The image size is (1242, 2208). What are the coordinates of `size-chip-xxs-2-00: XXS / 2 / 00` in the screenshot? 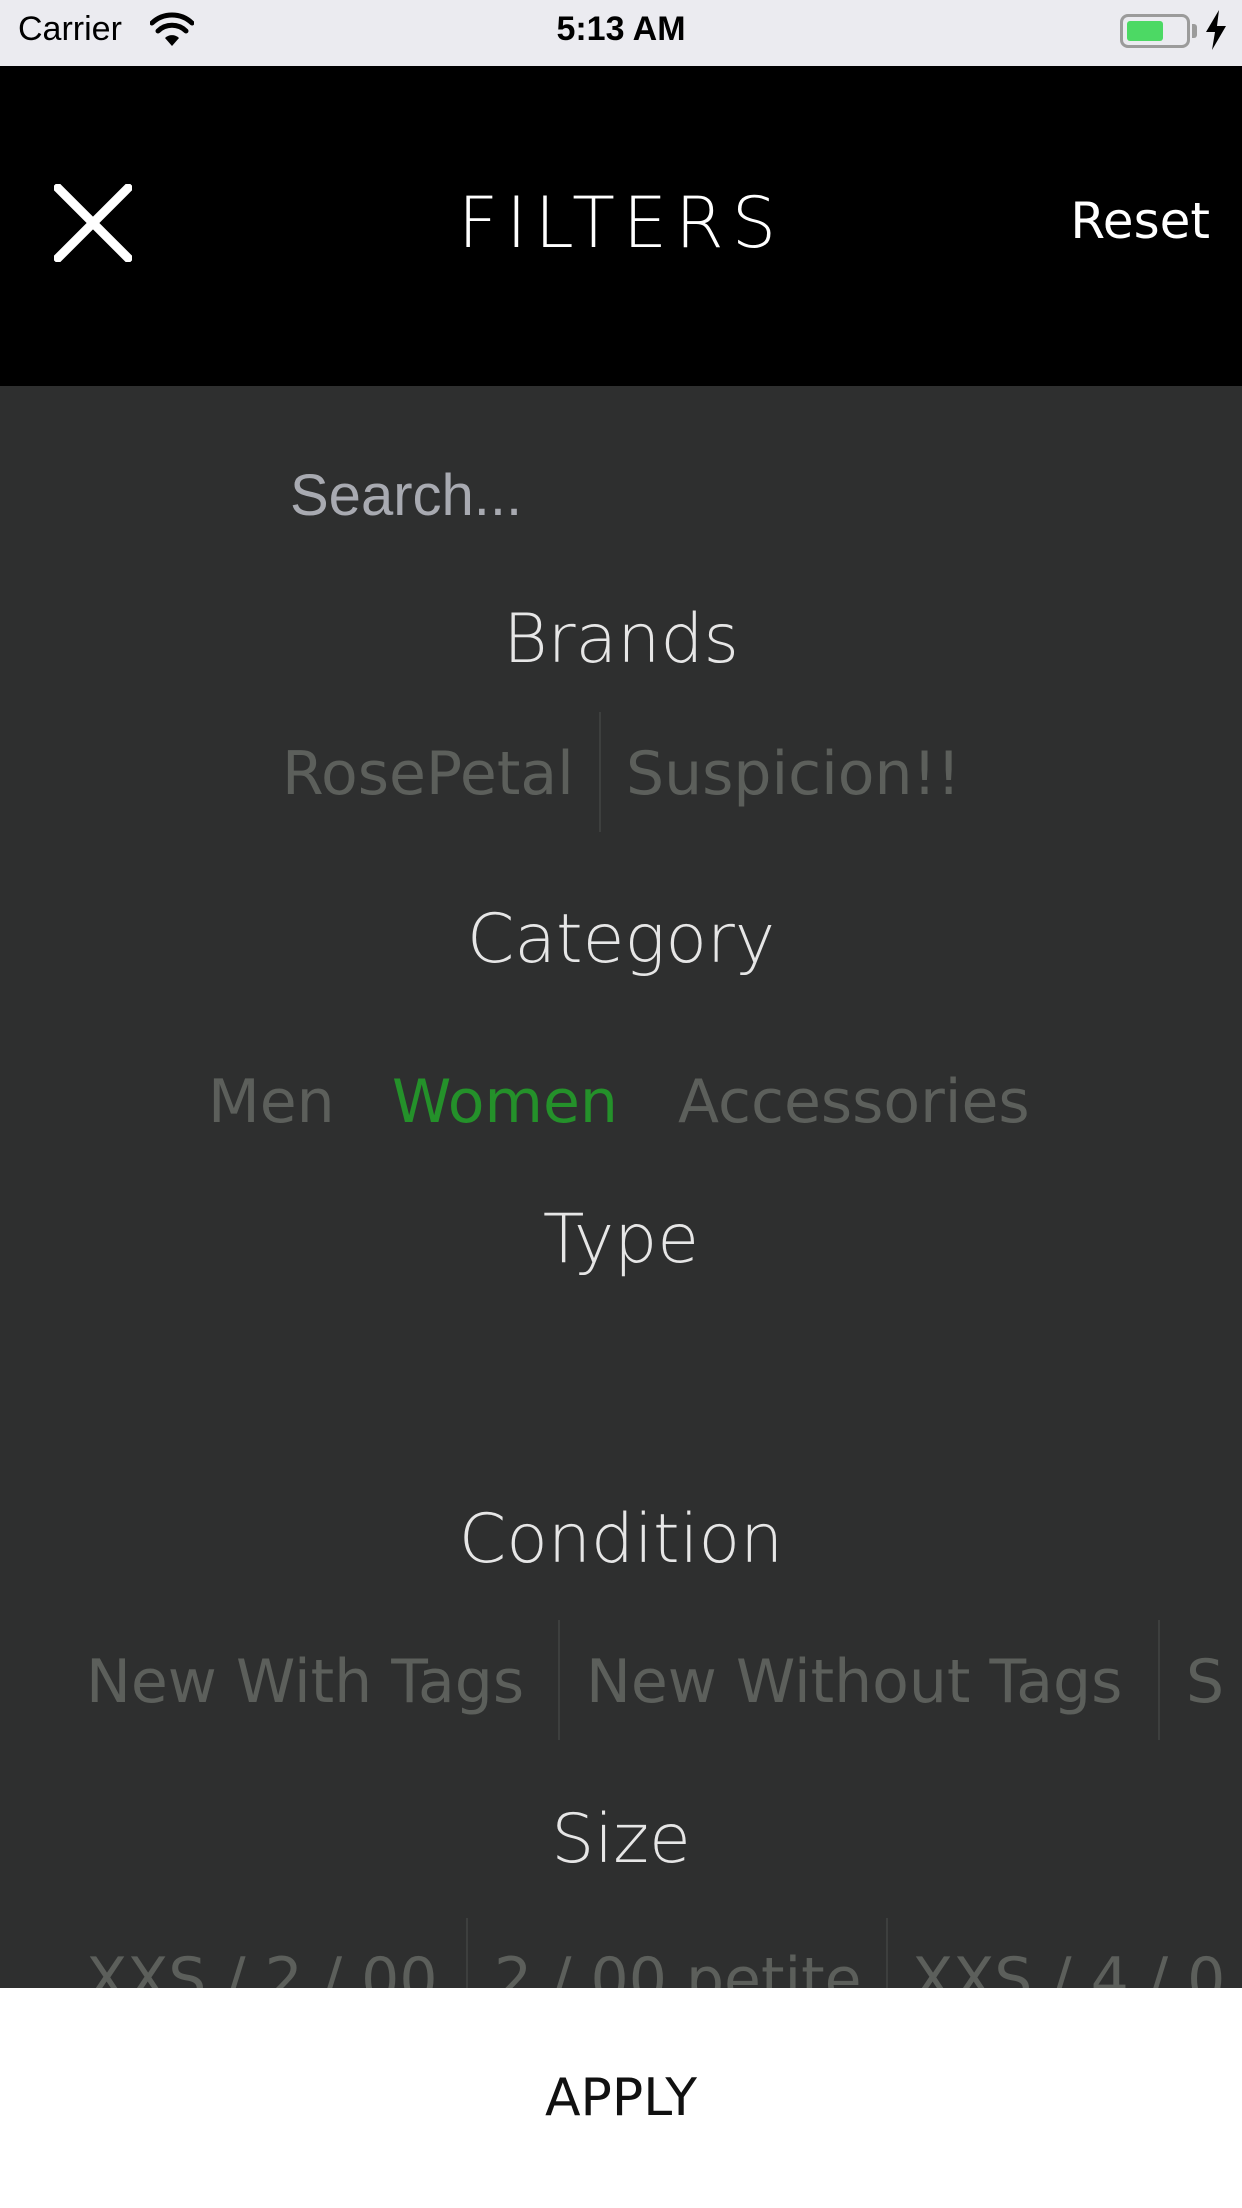 It's located at (262, 1953).